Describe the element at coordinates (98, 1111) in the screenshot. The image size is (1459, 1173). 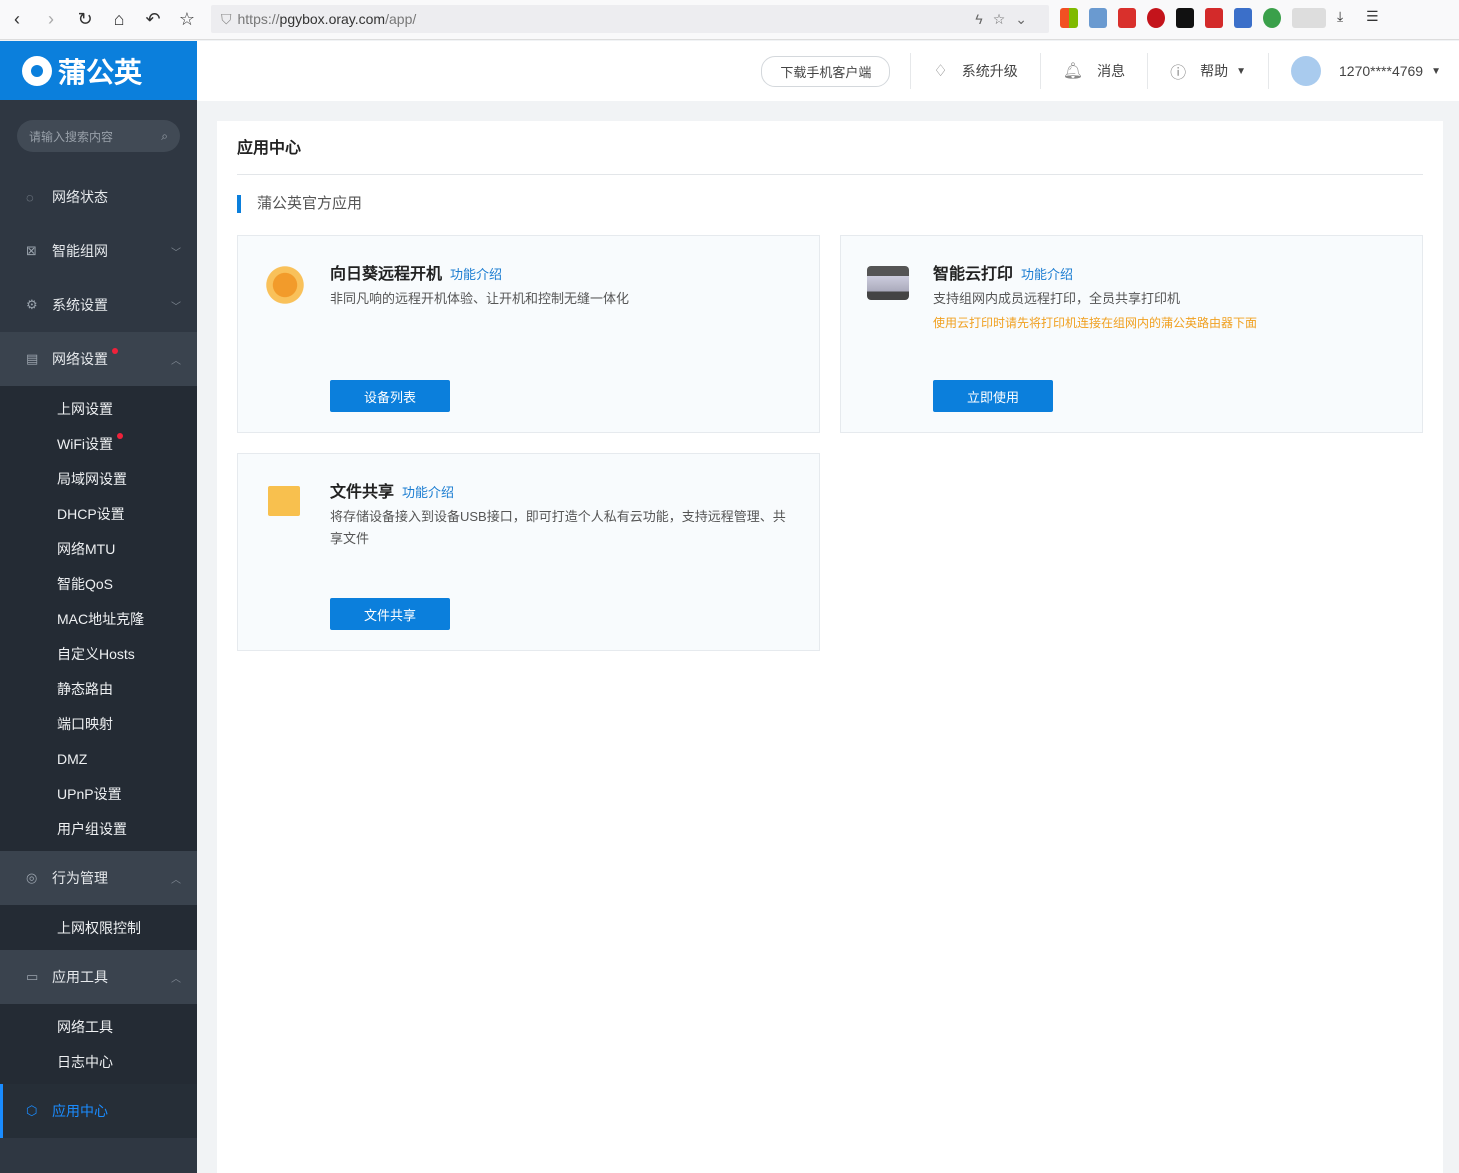
I see `sidebar-item-app-center: ⬡ 应用中心` at that location.